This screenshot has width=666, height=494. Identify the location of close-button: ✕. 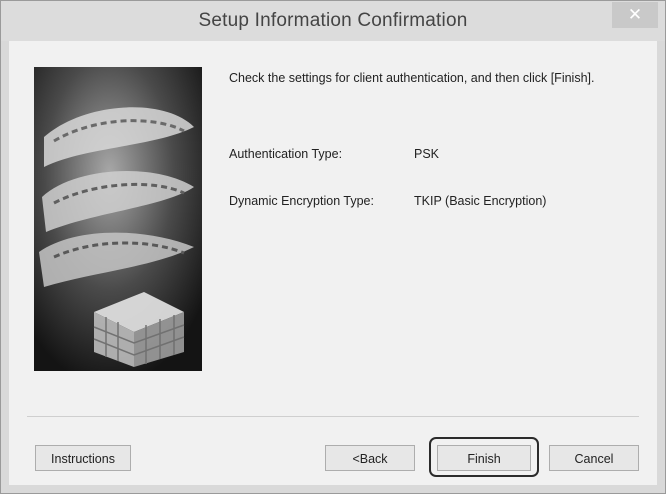
(635, 15).